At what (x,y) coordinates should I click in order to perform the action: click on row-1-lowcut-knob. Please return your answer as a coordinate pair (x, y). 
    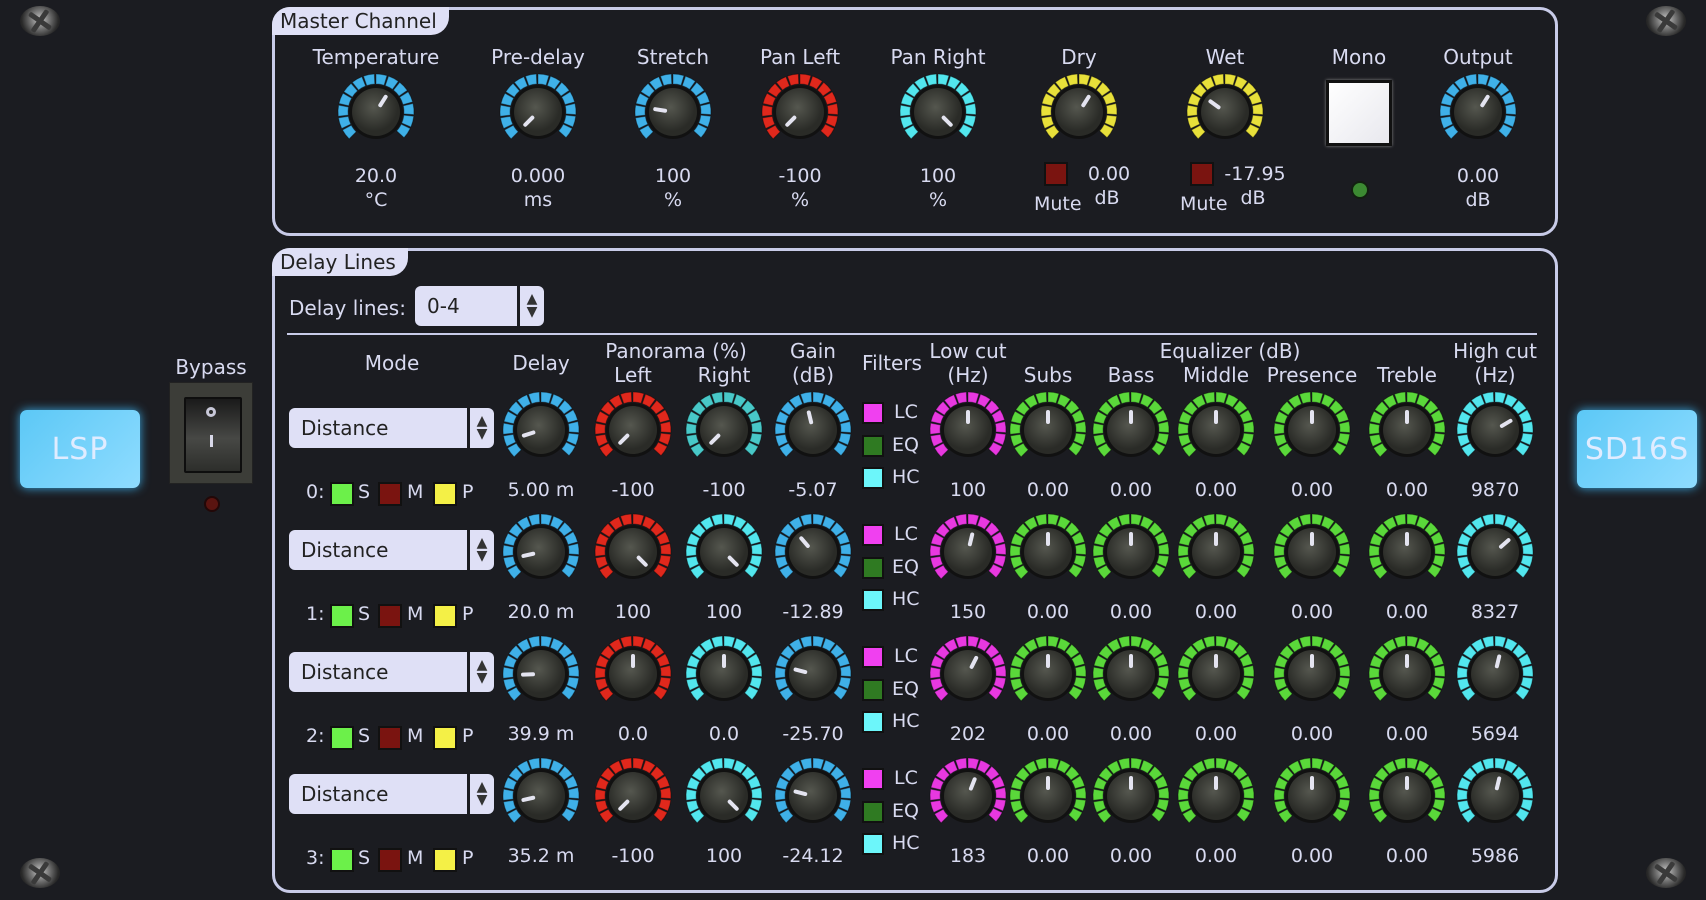
    Looking at the image, I should click on (968, 552).